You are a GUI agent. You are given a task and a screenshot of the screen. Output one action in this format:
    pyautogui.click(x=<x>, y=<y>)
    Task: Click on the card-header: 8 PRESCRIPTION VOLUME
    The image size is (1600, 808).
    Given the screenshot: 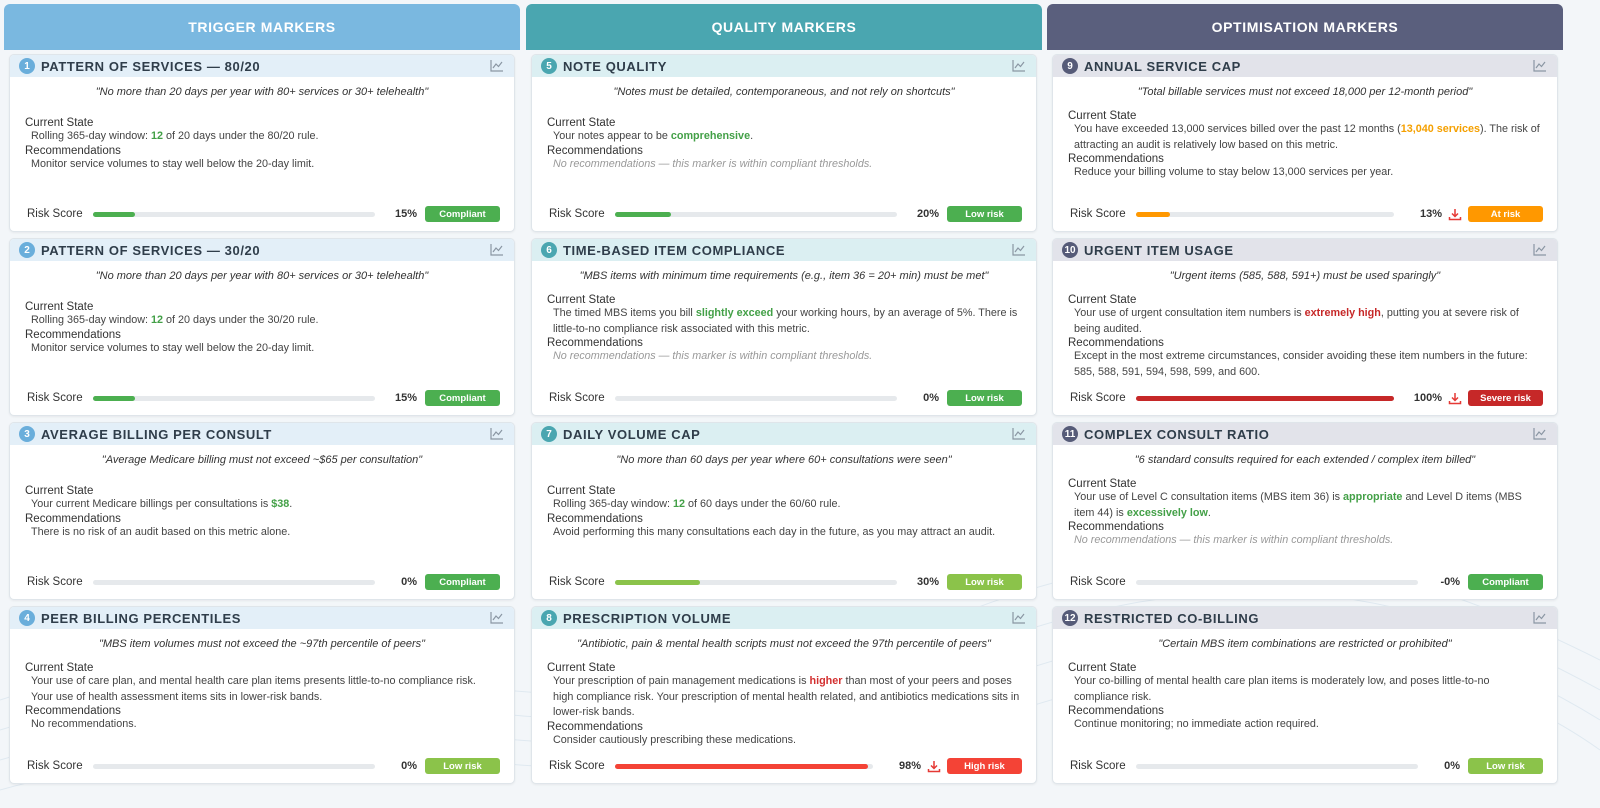 What is the action you would take?
    pyautogui.click(x=784, y=618)
    